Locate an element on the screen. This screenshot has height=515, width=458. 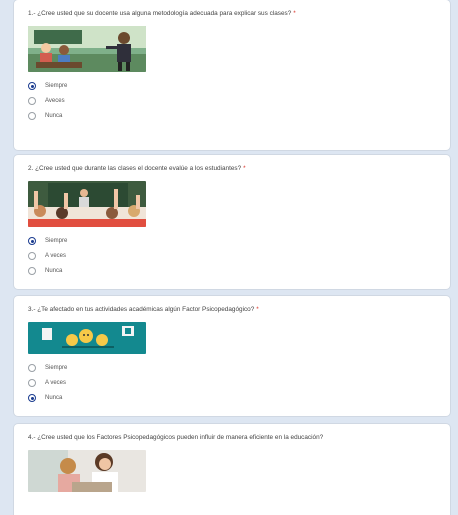
radio-siempre is located at coordinates (32, 368).